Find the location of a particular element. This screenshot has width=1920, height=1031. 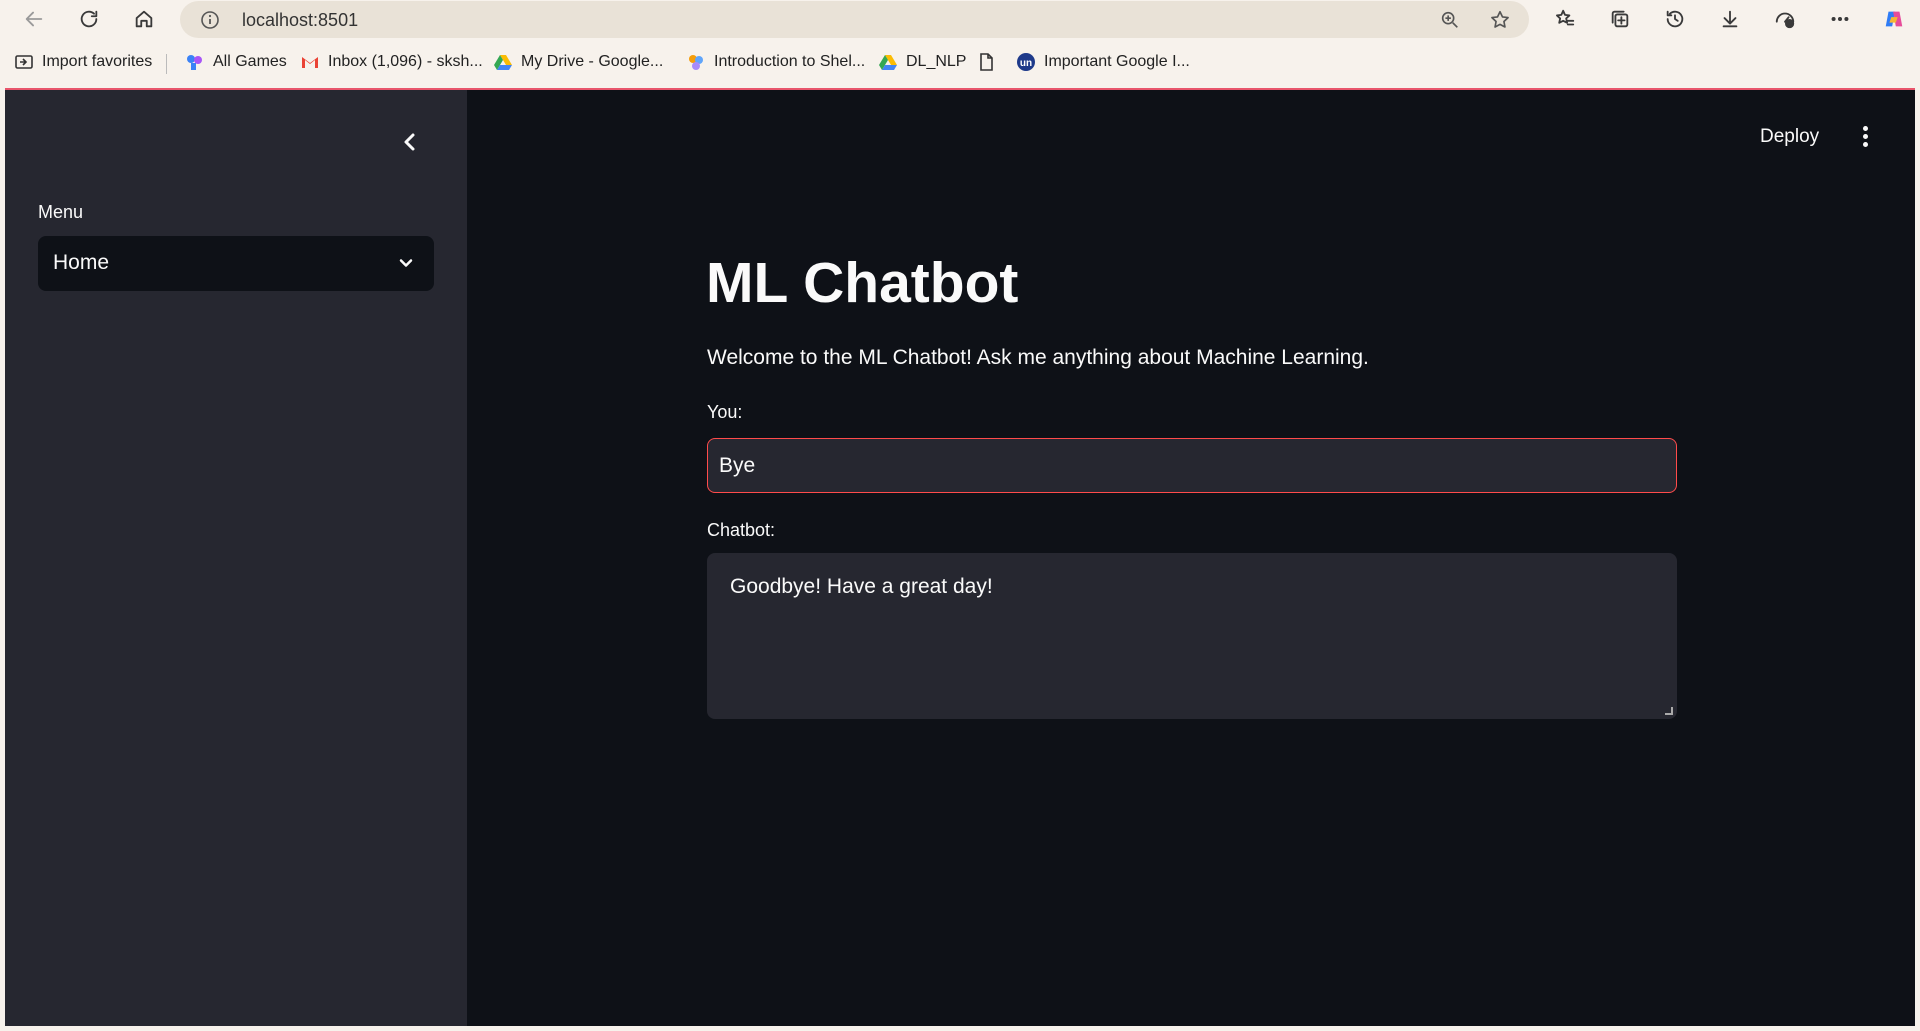

deploy-button: Deploy is located at coordinates (1789, 137).